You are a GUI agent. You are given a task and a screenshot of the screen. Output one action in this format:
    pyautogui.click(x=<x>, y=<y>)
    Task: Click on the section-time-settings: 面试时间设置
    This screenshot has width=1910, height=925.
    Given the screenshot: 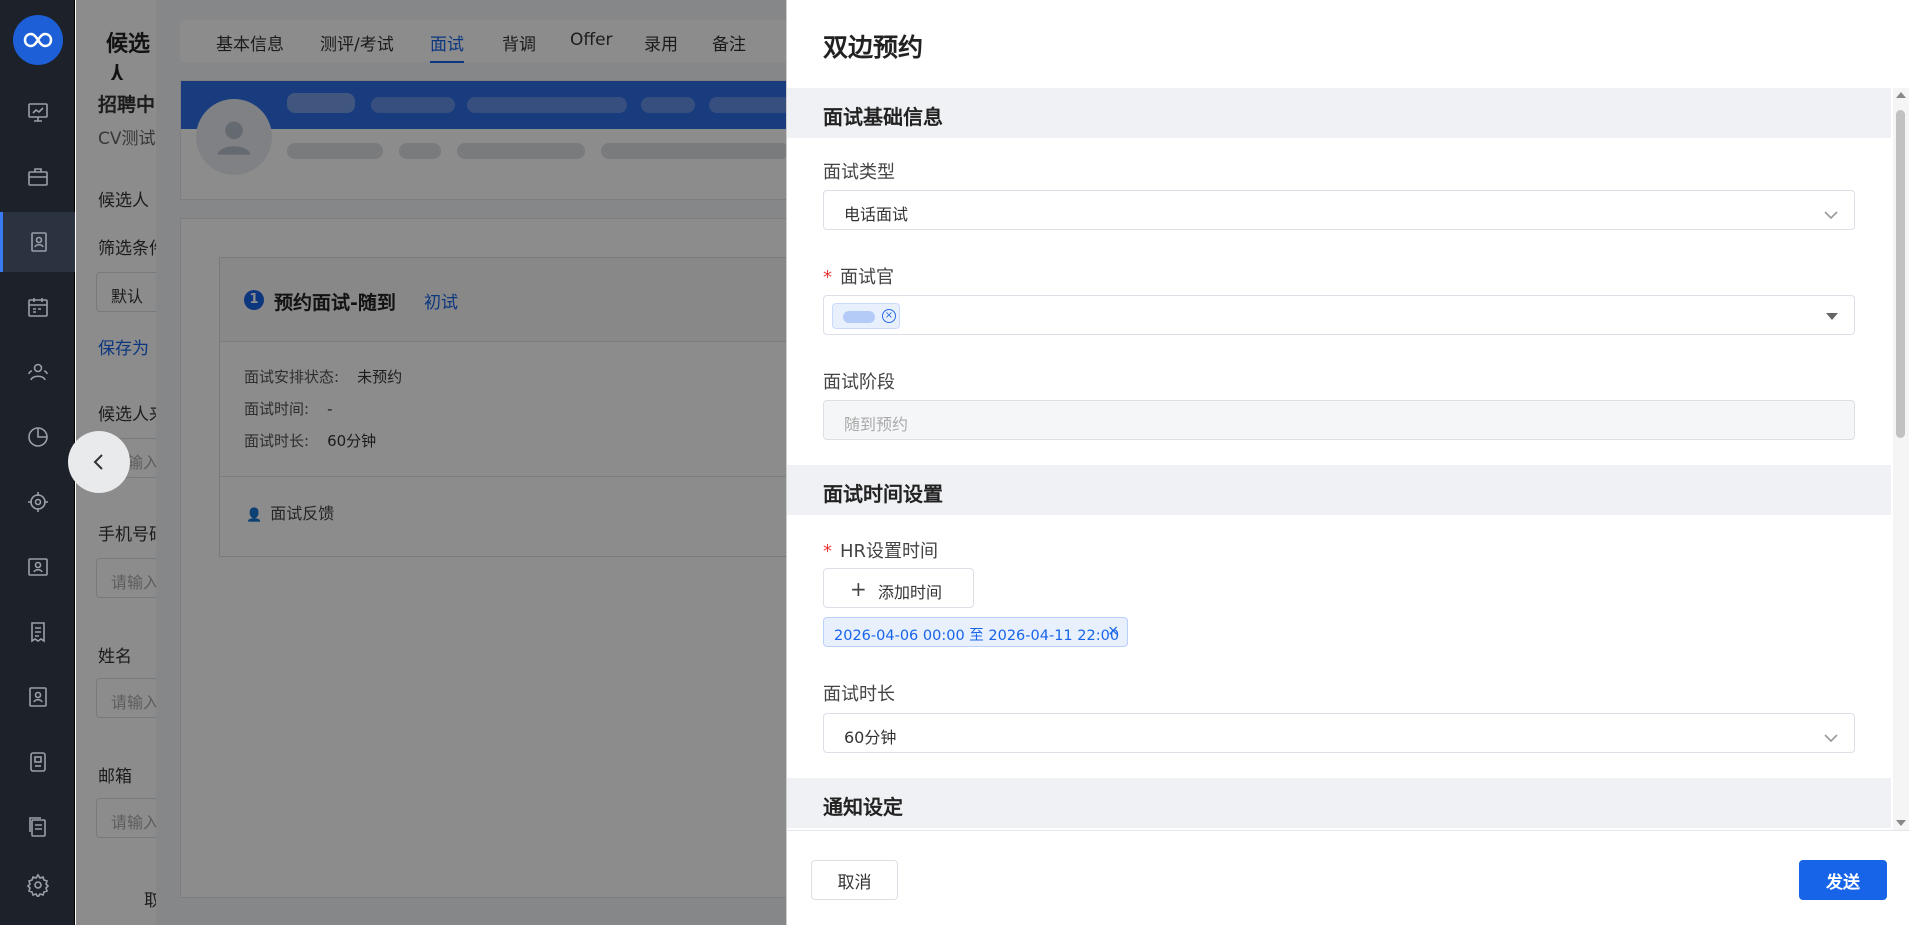 What is the action you would take?
    pyautogui.click(x=1339, y=490)
    